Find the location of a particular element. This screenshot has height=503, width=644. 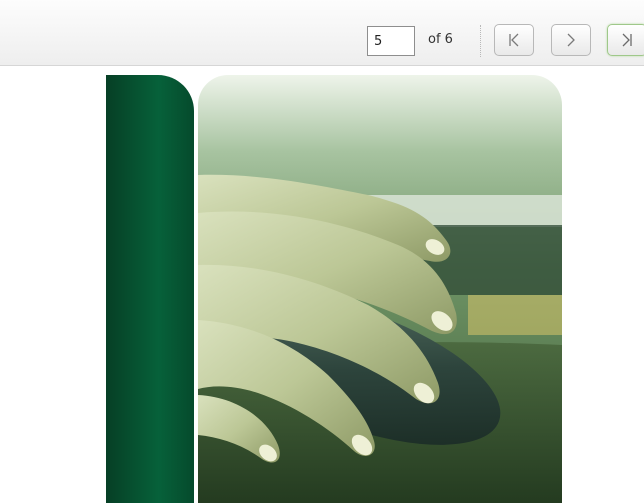

last-page-icon is located at coordinates (627, 40).